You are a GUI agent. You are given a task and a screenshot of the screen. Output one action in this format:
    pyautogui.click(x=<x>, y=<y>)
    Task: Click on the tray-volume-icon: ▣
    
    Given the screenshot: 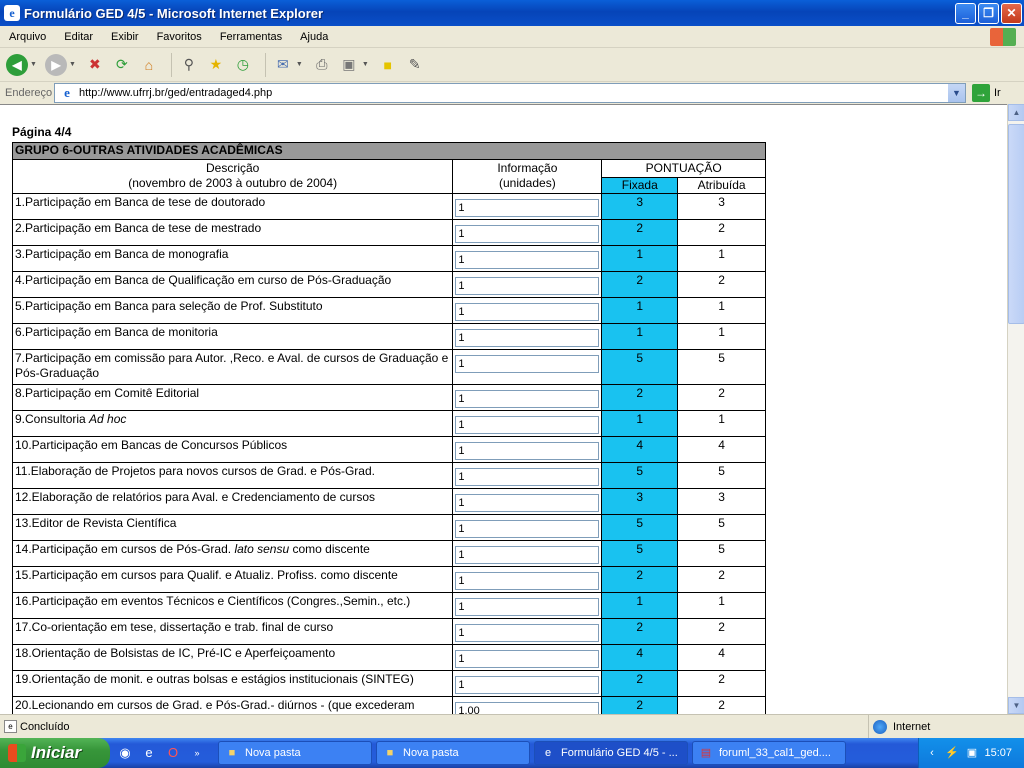 What is the action you would take?
    pyautogui.click(x=972, y=753)
    